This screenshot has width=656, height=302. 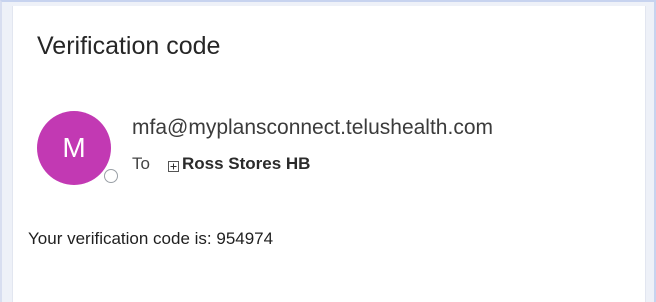 What do you see at coordinates (173, 165) in the screenshot?
I see `plus-box-icon` at bounding box center [173, 165].